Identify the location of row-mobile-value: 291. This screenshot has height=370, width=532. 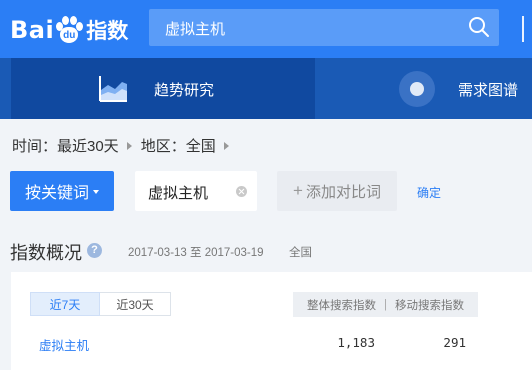
(454, 342).